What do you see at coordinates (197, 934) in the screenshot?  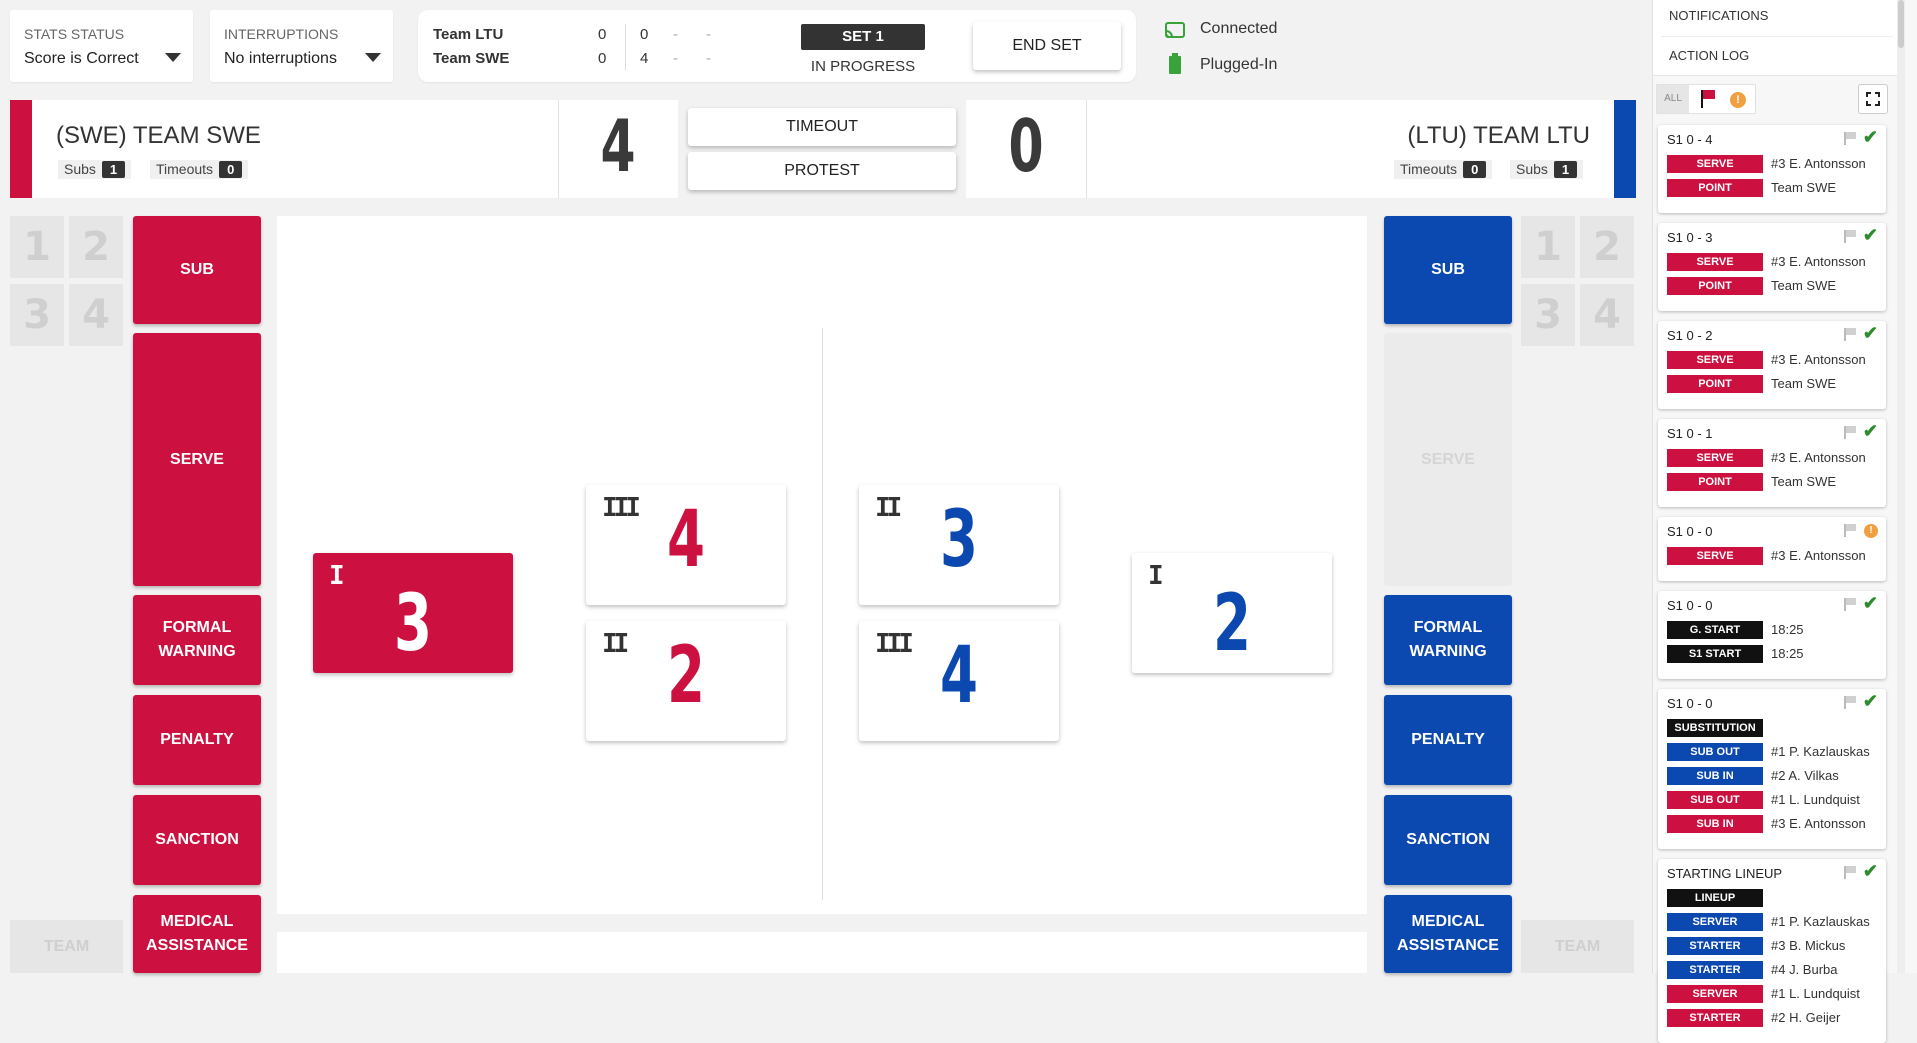 I see `left-medical-assistance-button: MEDICAL ASSISTANCE` at bounding box center [197, 934].